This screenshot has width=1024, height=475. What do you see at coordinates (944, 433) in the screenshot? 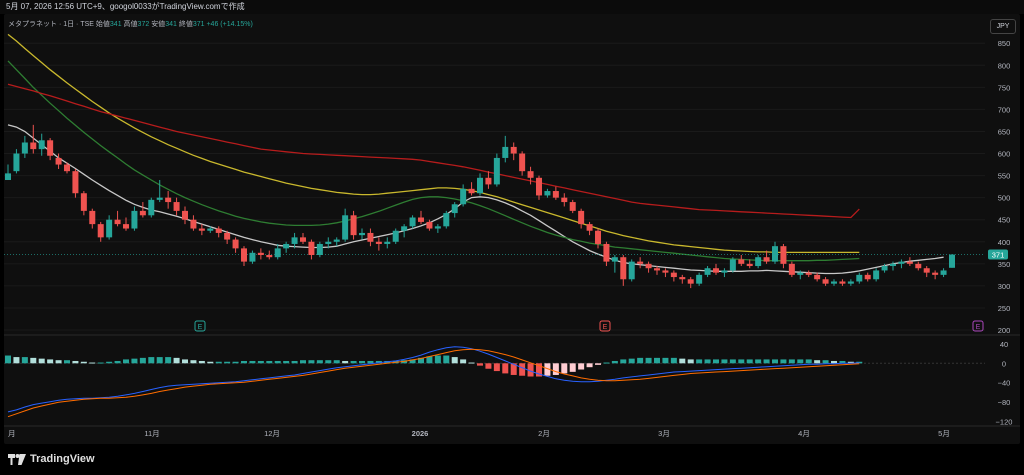
I see `time-tick-label: 5月` at bounding box center [944, 433].